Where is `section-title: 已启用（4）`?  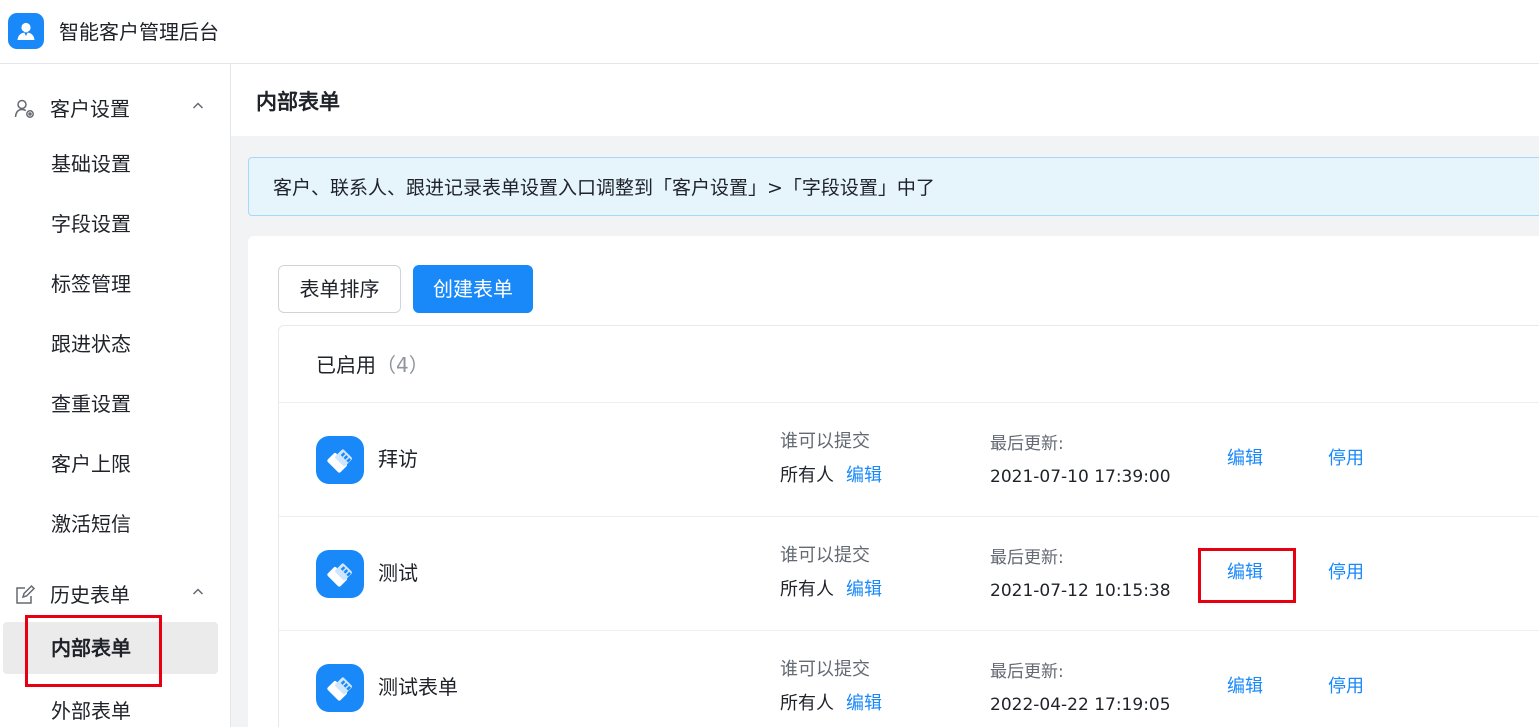 section-title: 已启用（4） is located at coordinates (372, 365).